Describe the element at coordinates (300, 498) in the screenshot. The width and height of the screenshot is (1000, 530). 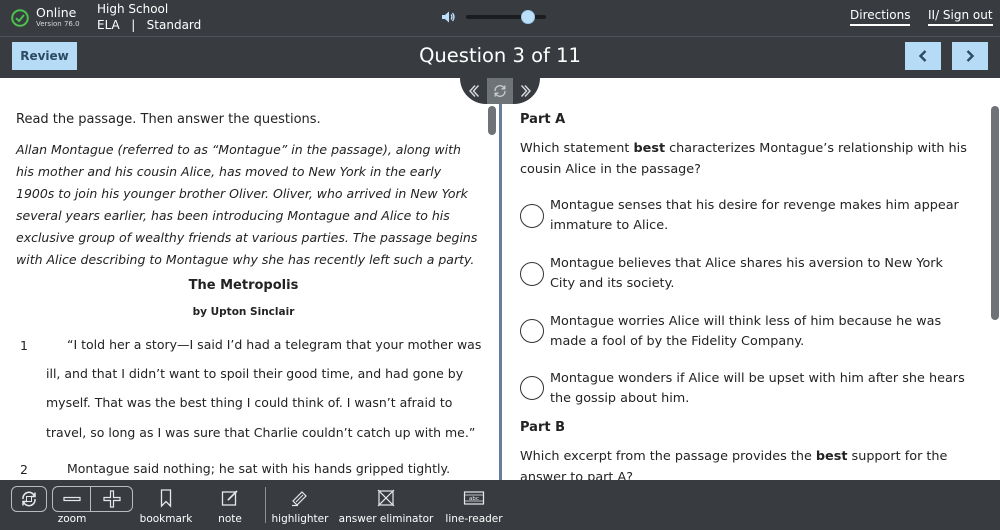
I see `highlighter-icon` at that location.